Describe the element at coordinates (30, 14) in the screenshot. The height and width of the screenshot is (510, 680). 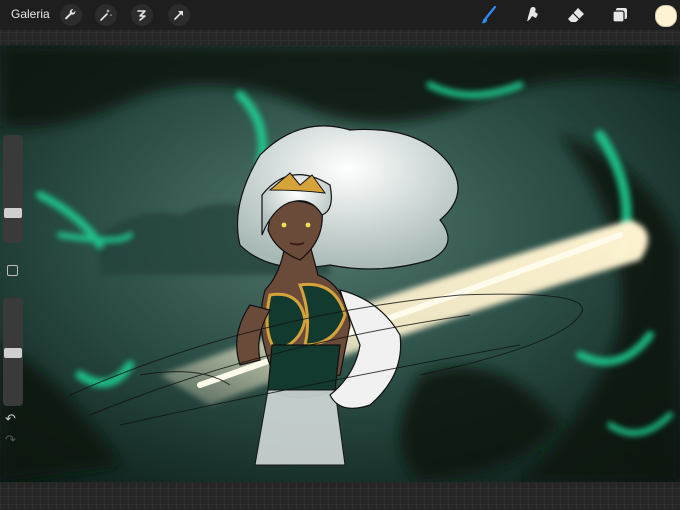
I see `gallery-button: Galeria` at that location.